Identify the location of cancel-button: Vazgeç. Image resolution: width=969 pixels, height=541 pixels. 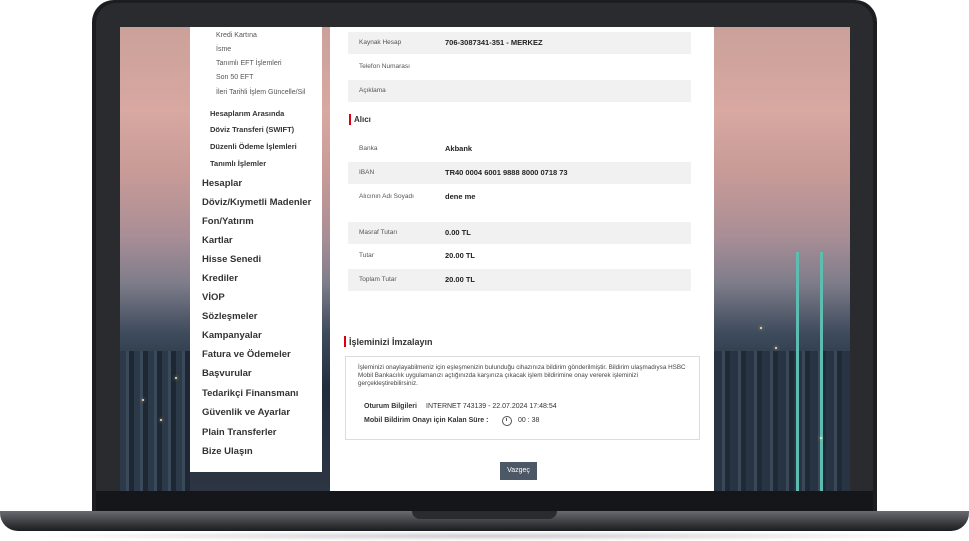
(518, 471).